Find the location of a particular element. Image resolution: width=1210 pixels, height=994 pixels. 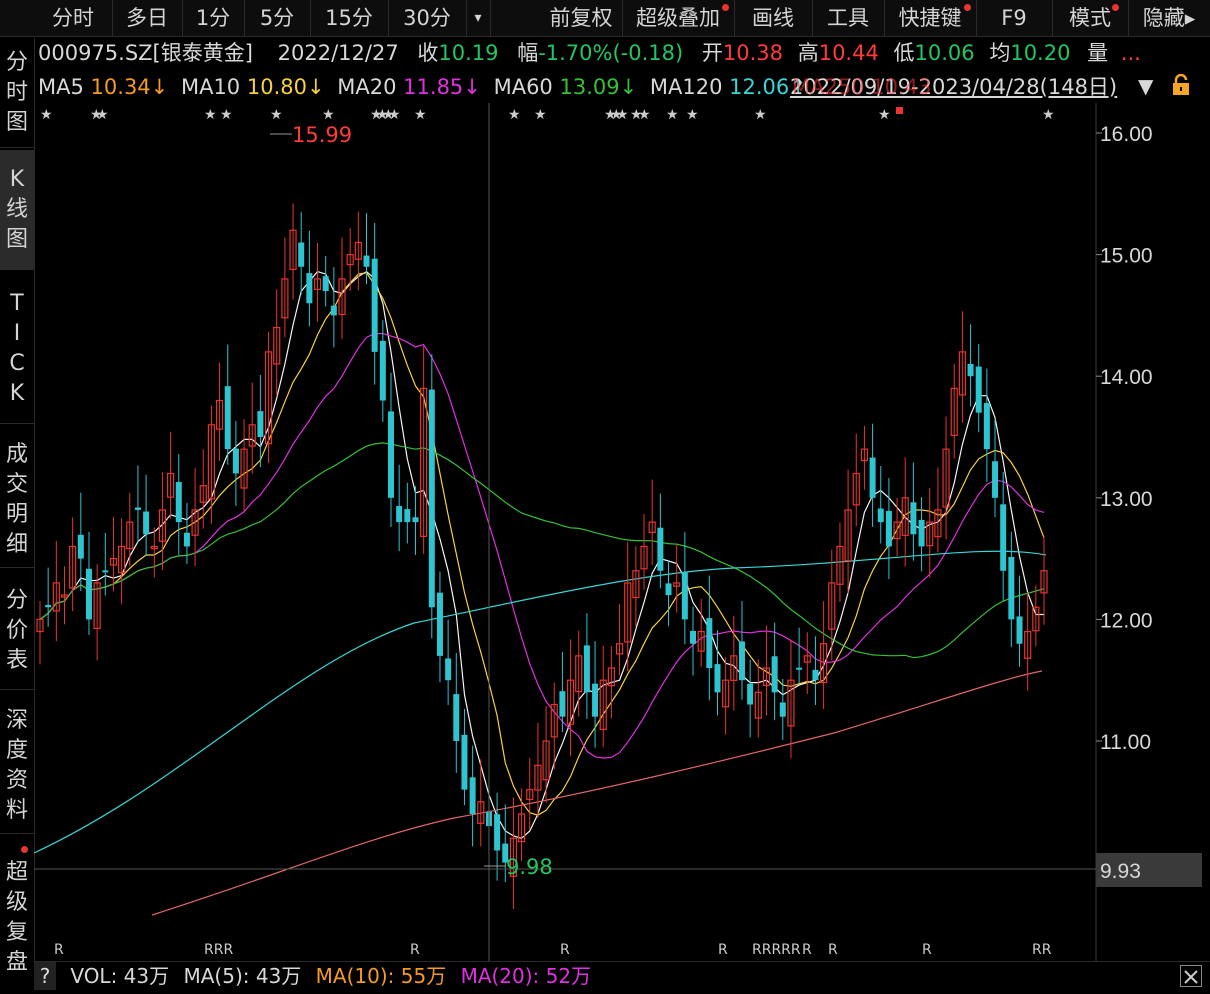

tab-draw-line: 画线 is located at coordinates (773, 18).